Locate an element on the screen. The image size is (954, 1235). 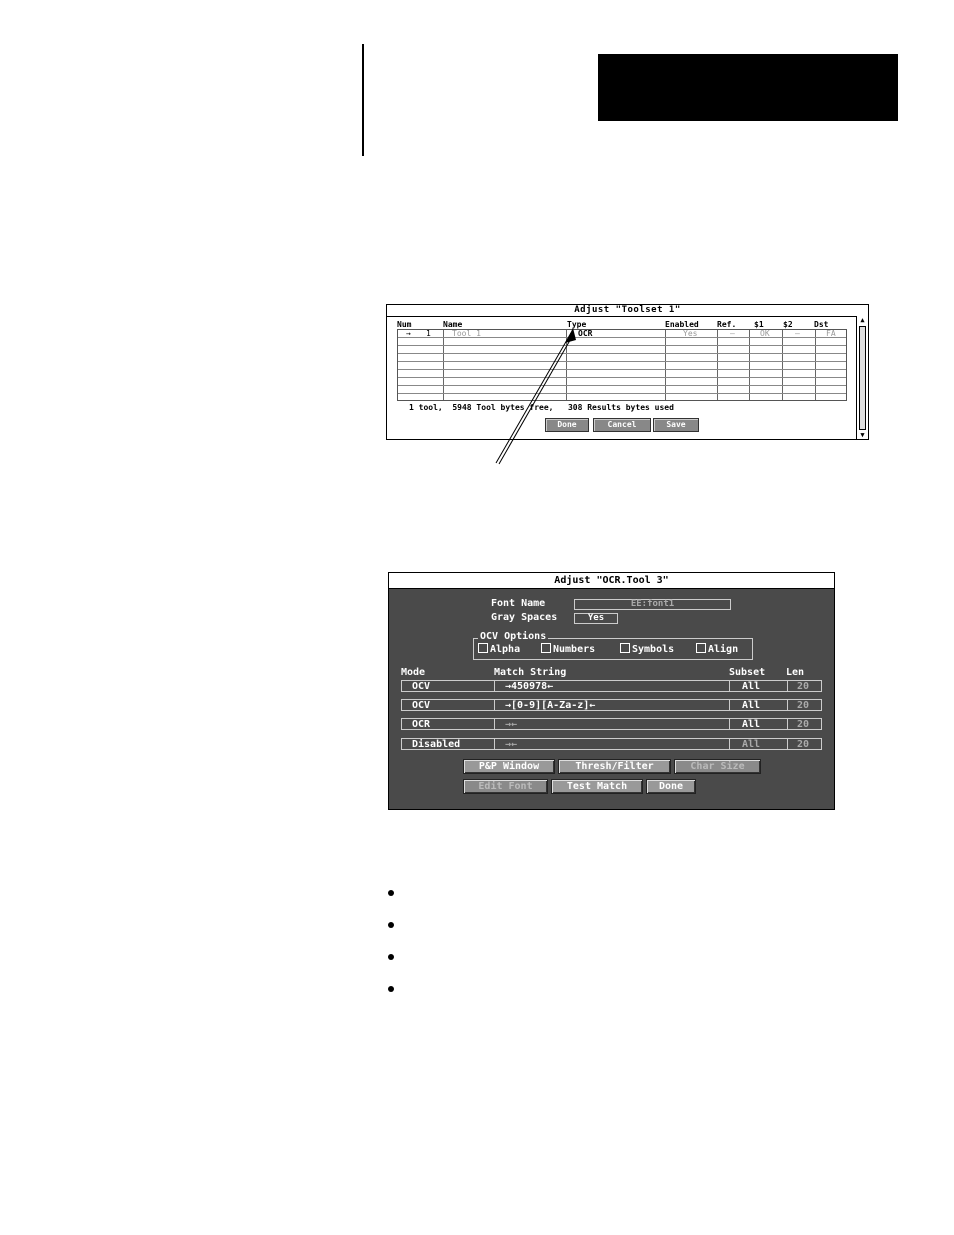
test-match-button: Test Match is located at coordinates (597, 786).